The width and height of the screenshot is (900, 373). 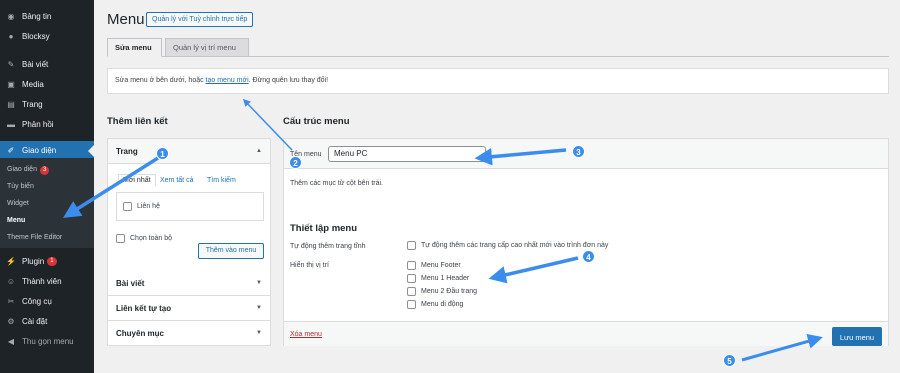 I want to click on notice-text-before: Sửa menu ở bên dưới, hoặc, so click(x=160, y=80).